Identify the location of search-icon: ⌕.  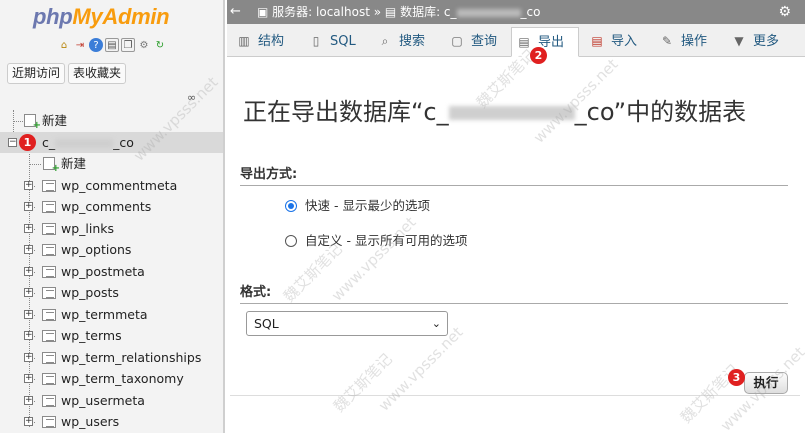
(385, 41).